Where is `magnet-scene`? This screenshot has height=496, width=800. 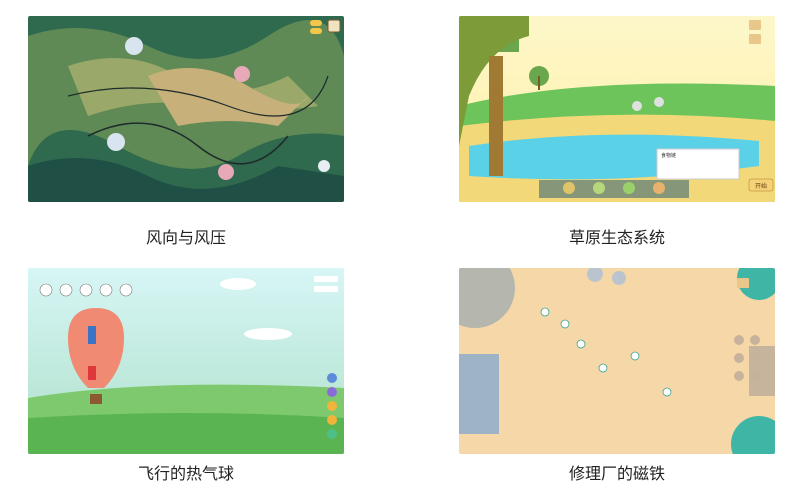 magnet-scene is located at coordinates (617, 361).